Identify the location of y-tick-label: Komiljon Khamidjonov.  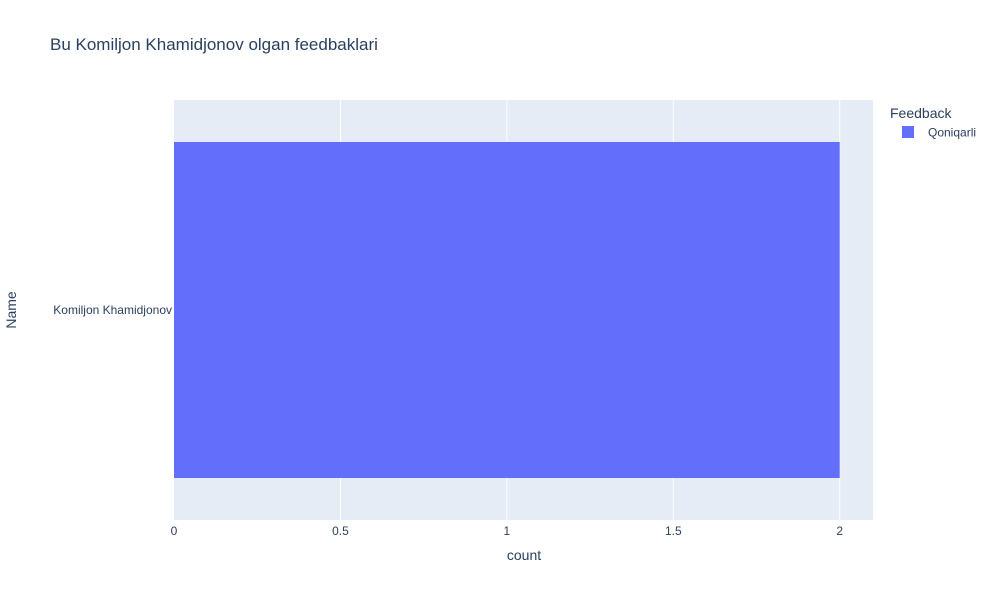
(112, 310).